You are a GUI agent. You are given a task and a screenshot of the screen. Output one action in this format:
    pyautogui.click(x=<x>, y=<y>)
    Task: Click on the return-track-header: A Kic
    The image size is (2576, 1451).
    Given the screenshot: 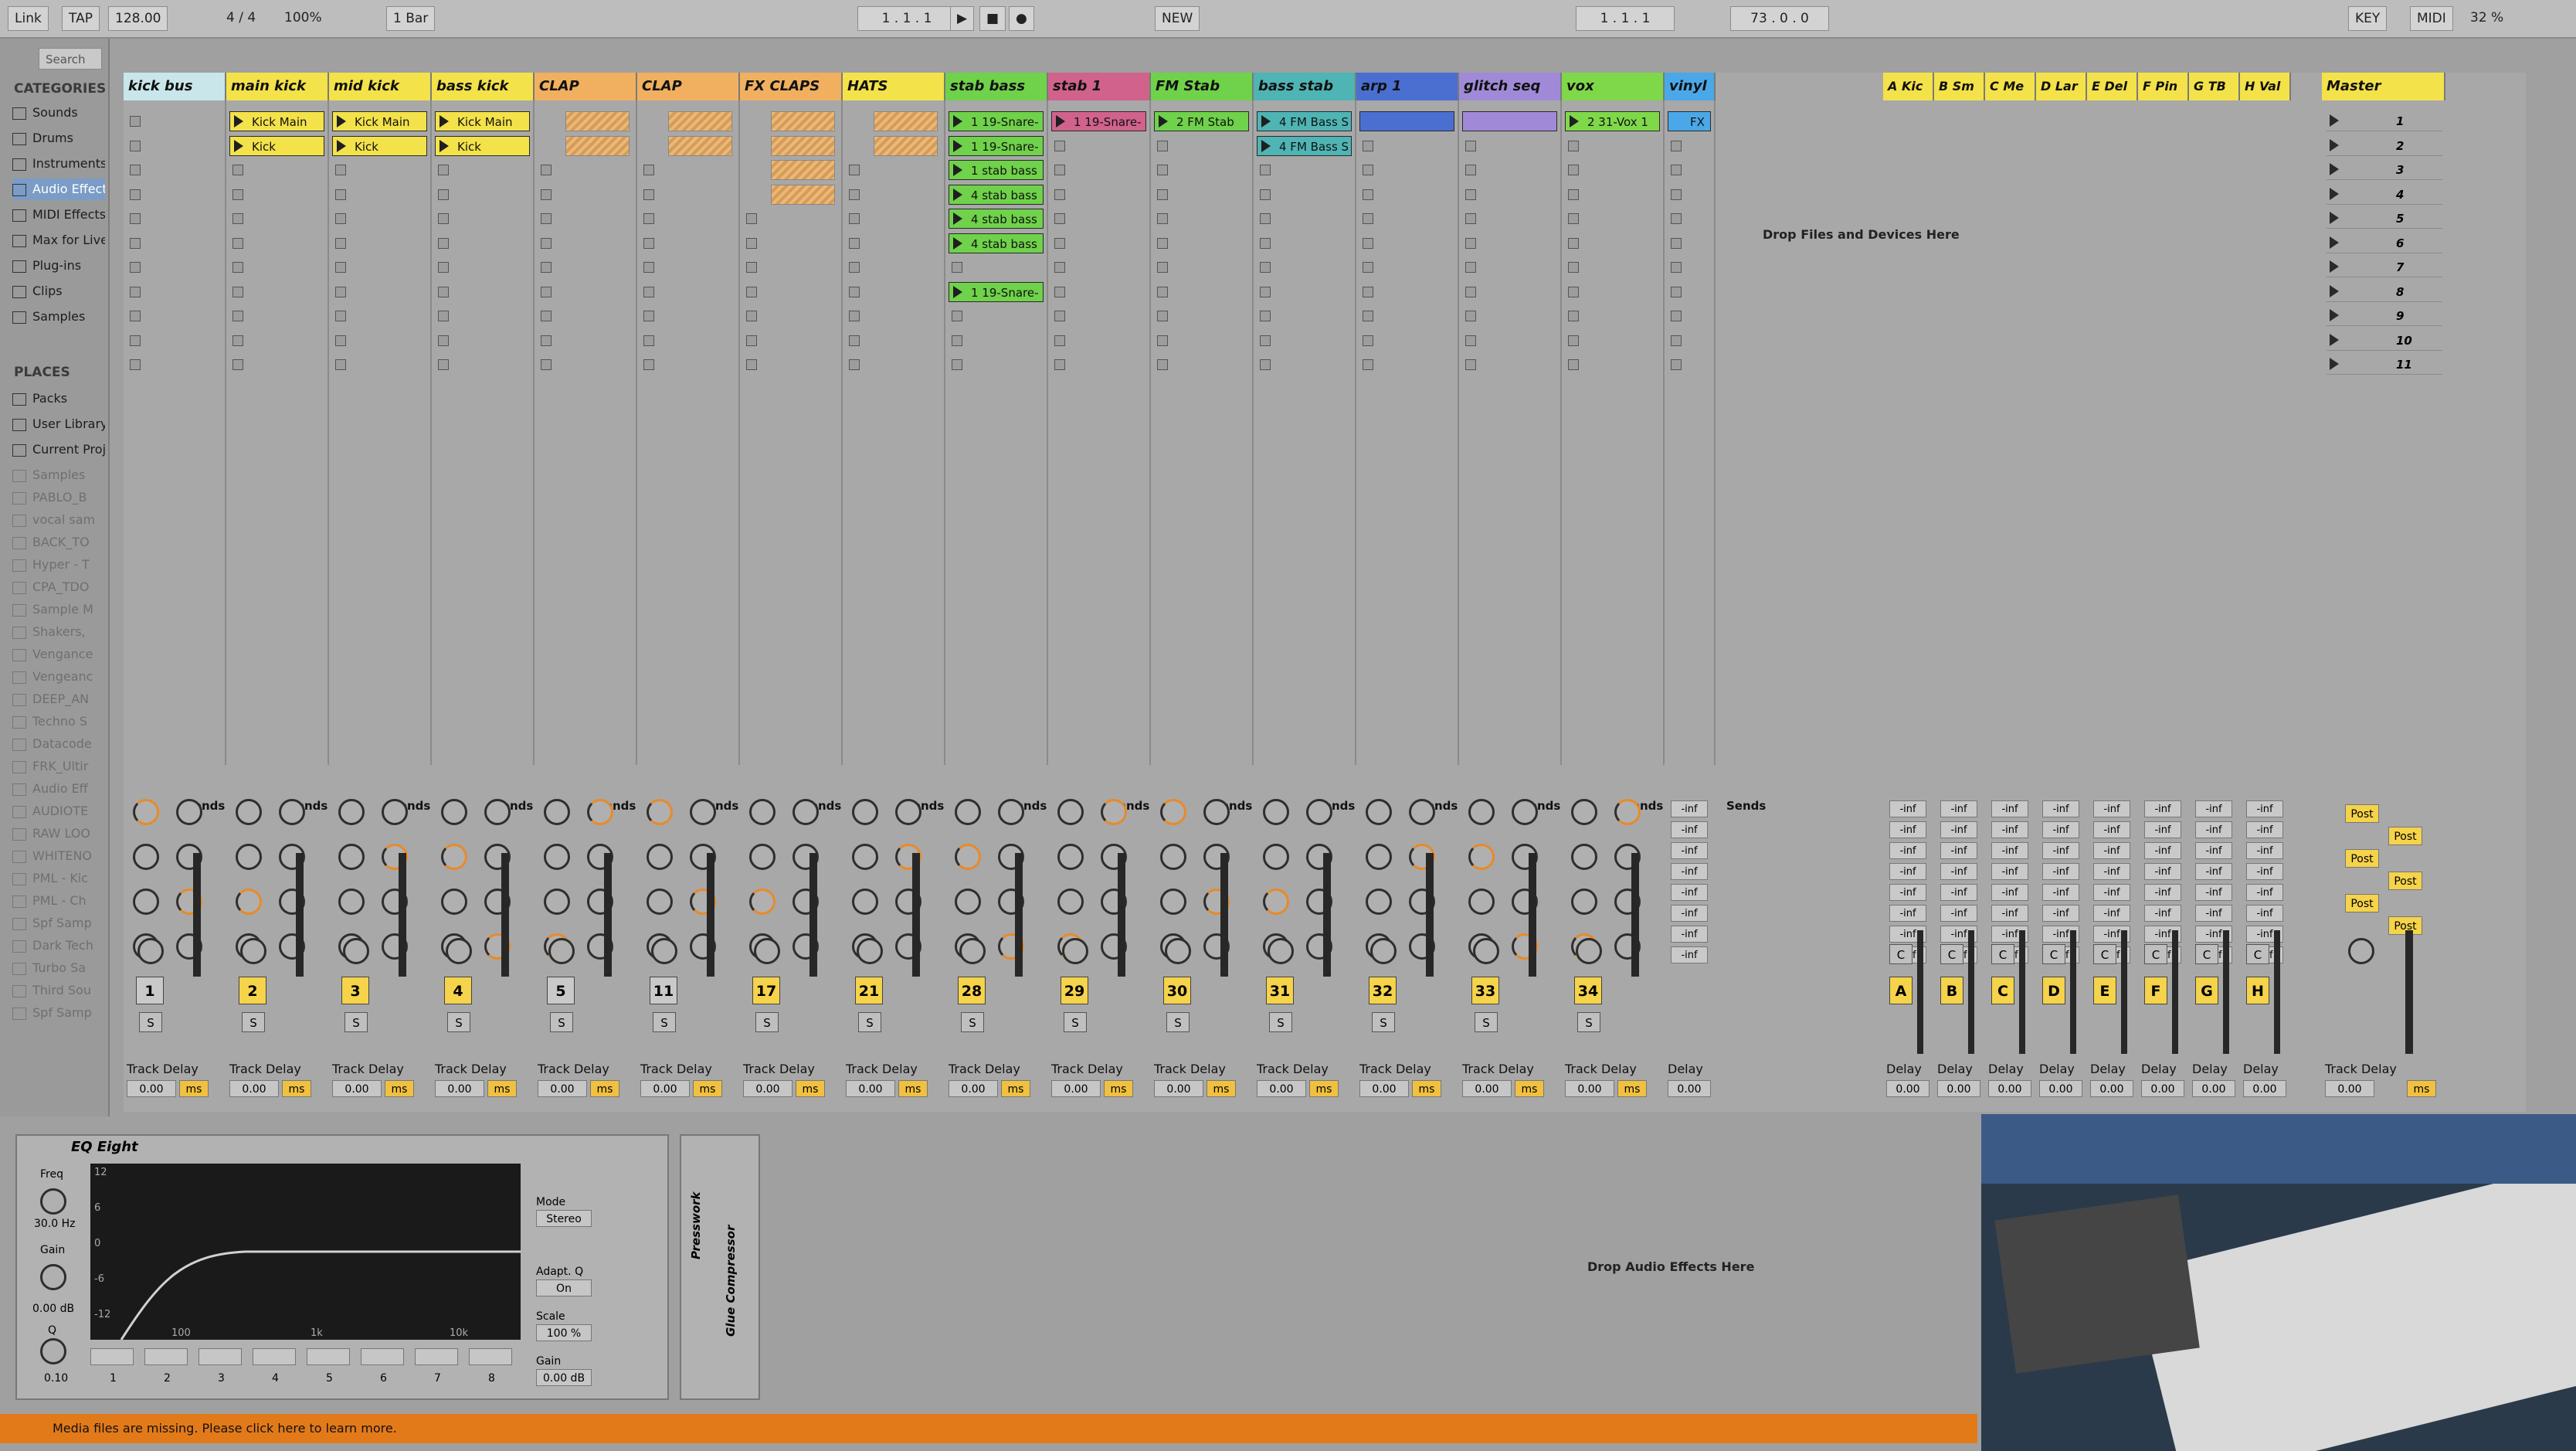 What is the action you would take?
    pyautogui.click(x=1909, y=86)
    